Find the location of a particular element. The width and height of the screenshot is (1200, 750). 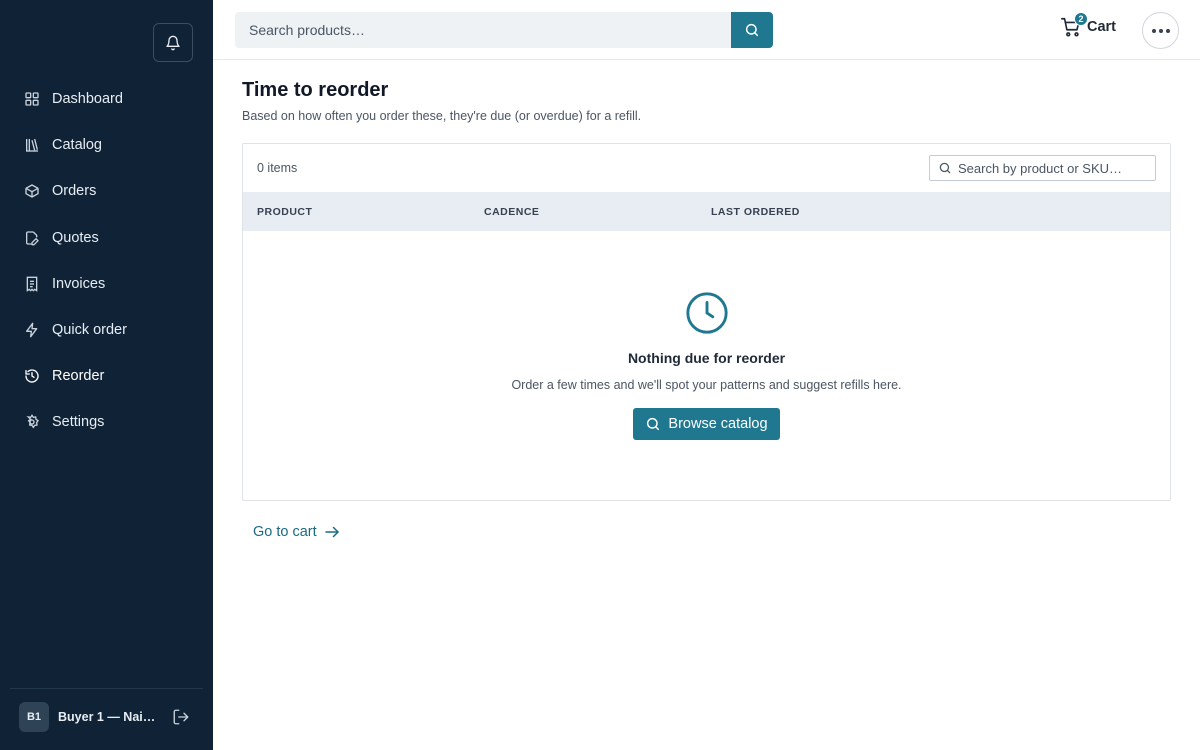

search-button is located at coordinates (752, 30).